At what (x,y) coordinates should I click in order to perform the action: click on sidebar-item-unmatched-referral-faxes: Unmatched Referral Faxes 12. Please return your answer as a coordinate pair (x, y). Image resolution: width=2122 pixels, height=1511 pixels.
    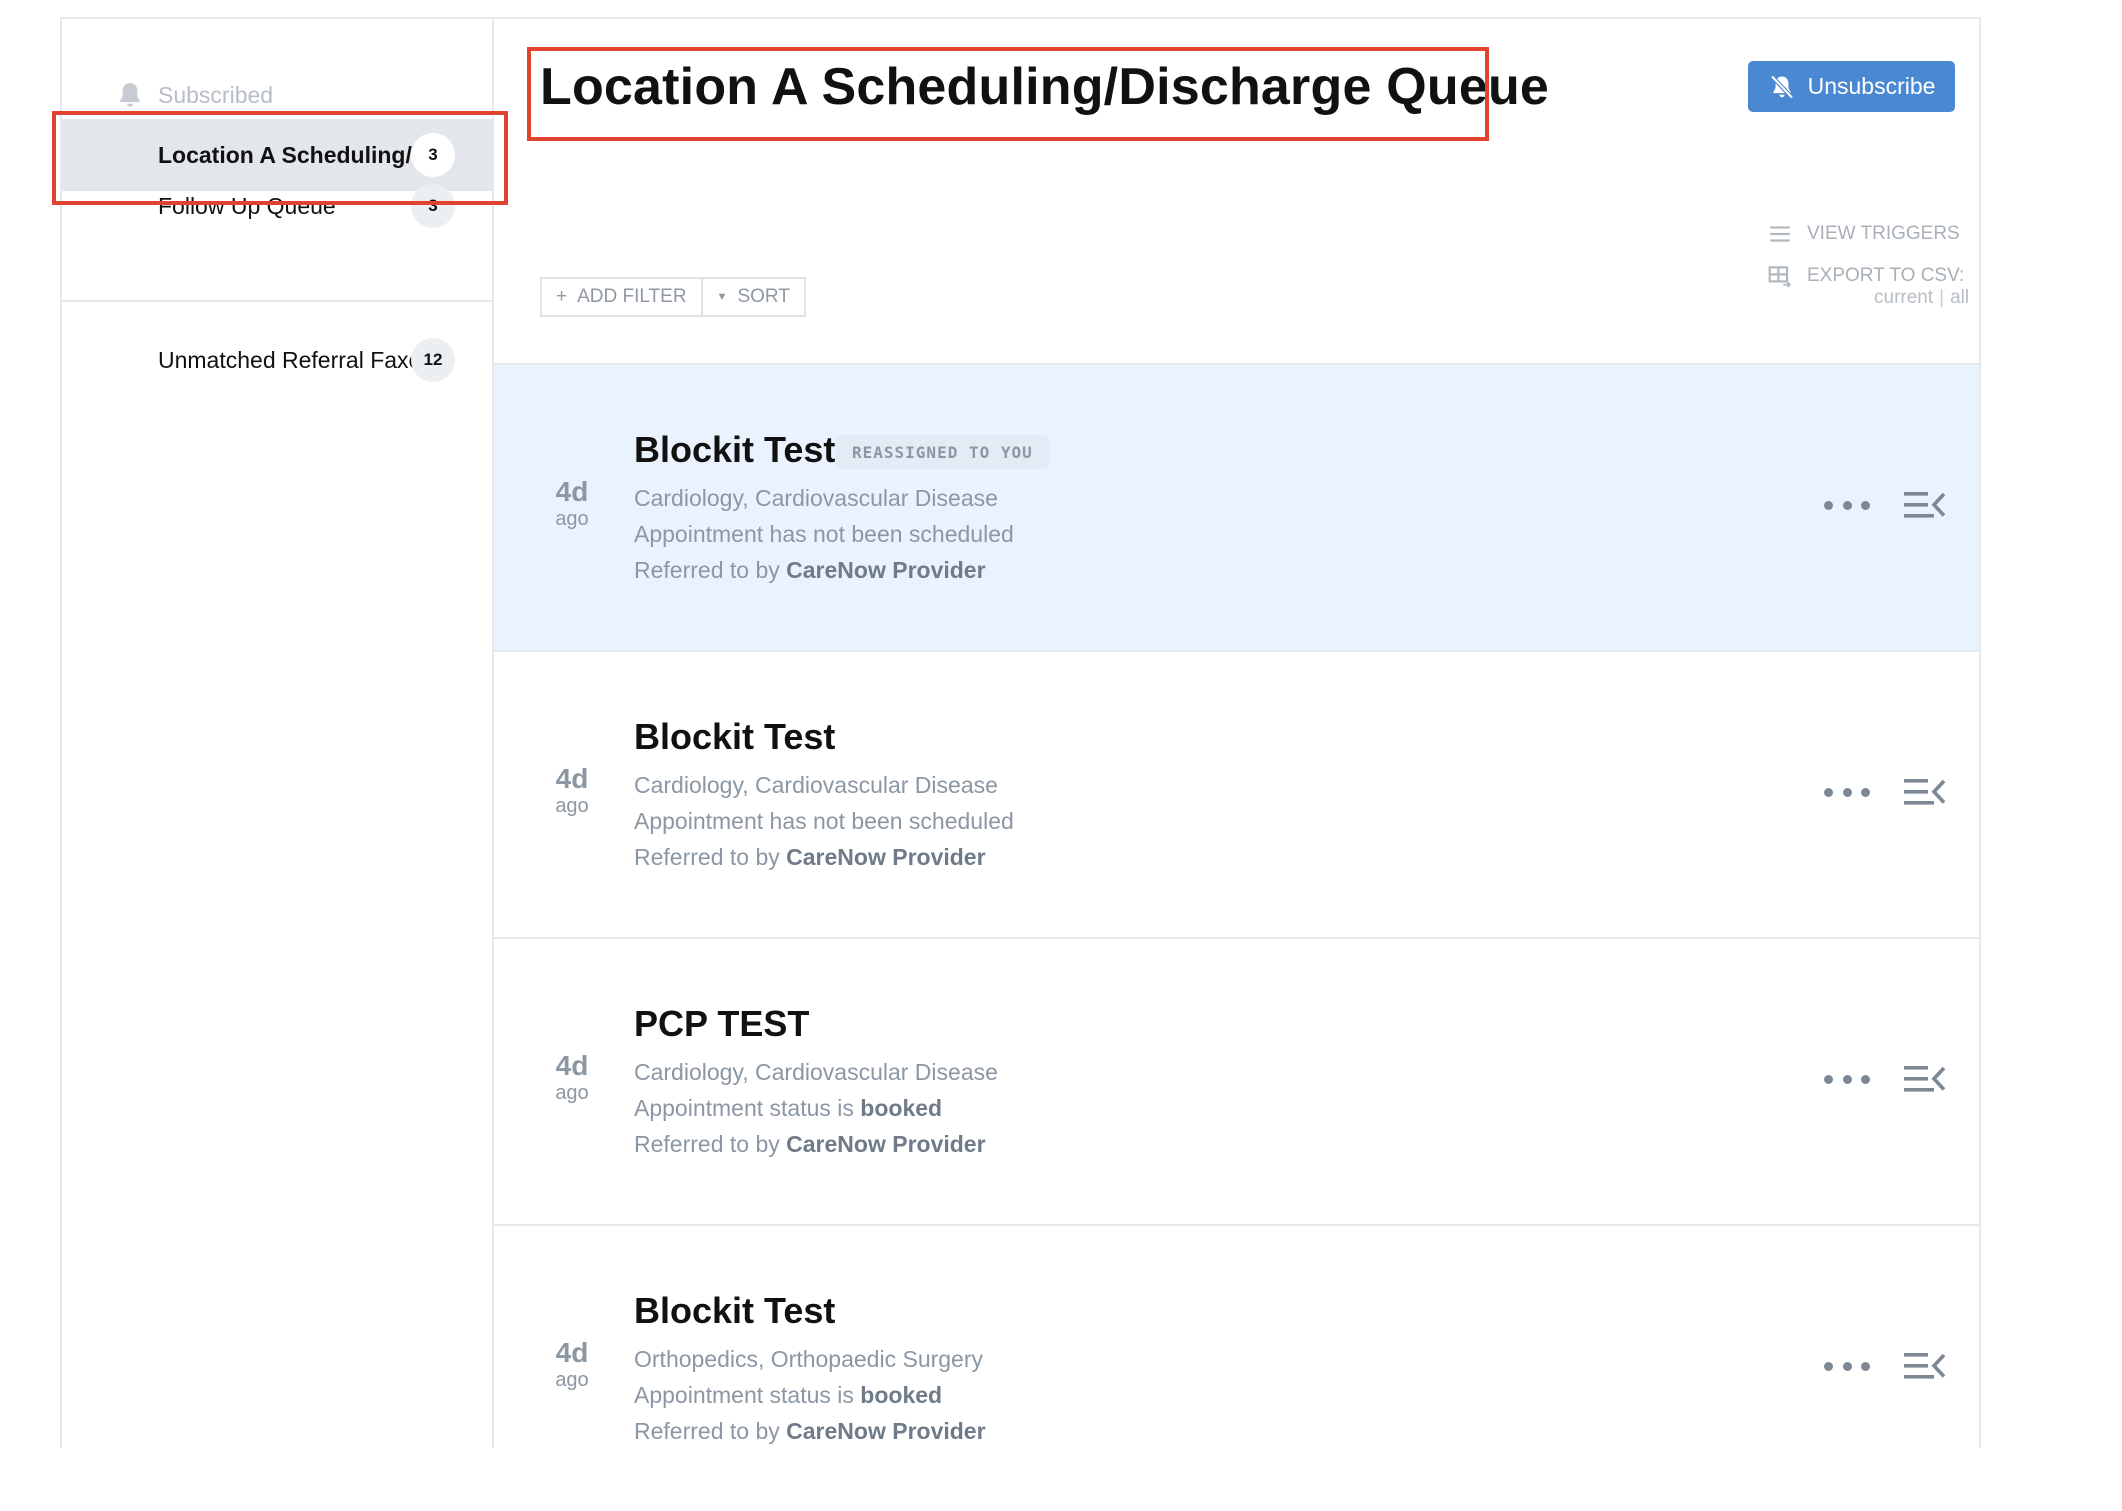
    Looking at the image, I should click on (277, 360).